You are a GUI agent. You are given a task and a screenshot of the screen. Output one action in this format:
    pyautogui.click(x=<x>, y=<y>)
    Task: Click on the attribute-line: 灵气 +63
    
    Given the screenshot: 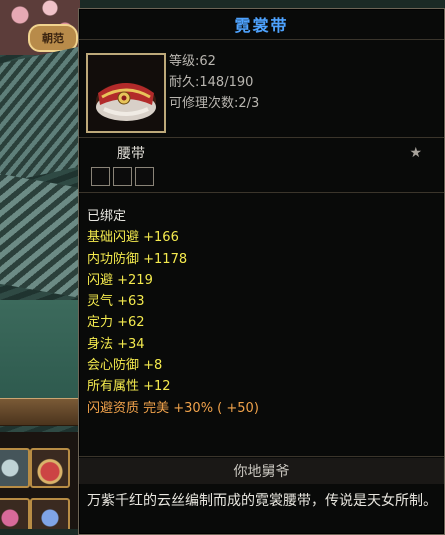 What is the action you would take?
    pyautogui.click(x=116, y=302)
    